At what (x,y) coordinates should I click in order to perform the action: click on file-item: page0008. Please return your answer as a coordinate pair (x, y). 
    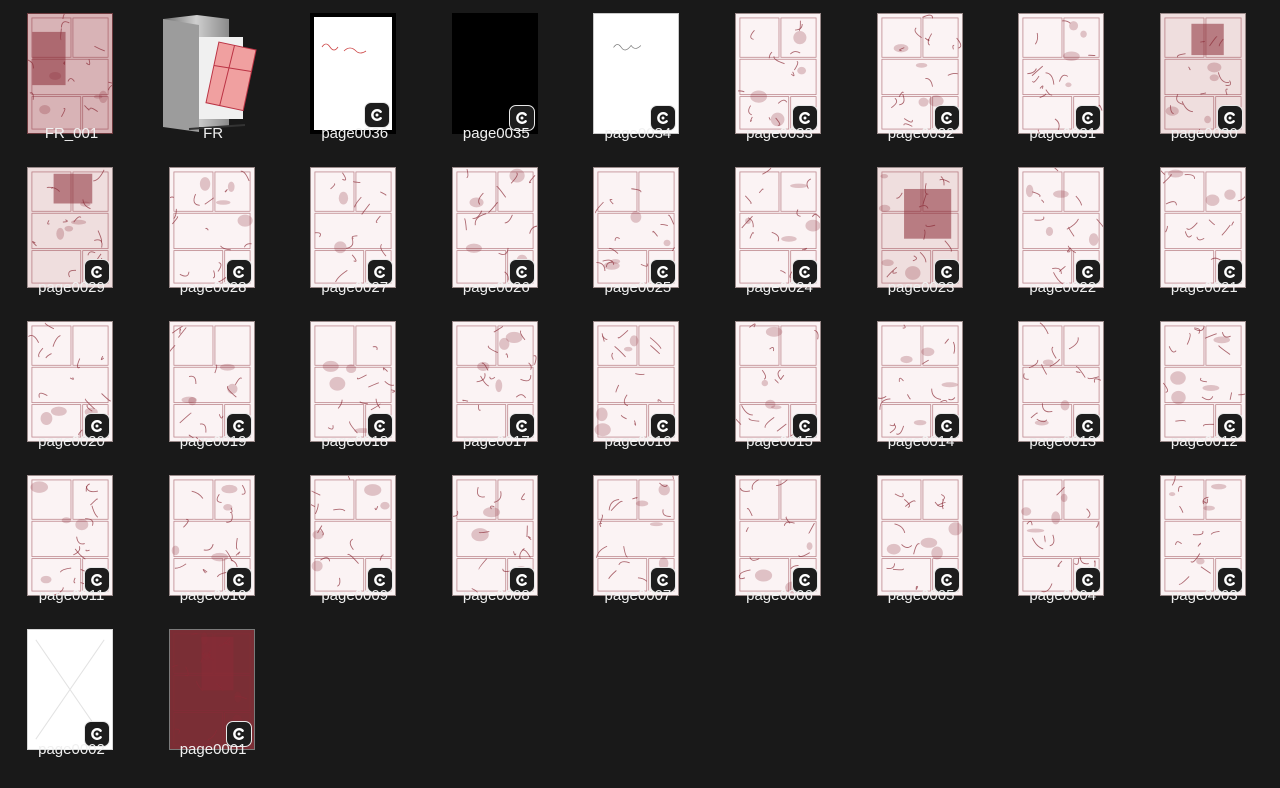
    Looking at the image, I should click on (496, 538).